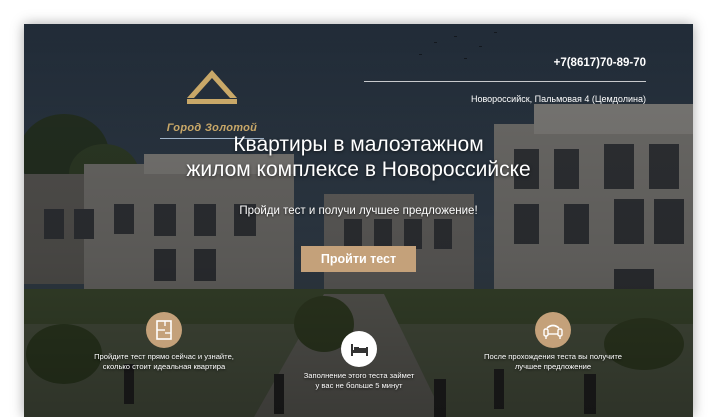  What do you see at coordinates (553, 356) in the screenshot?
I see `feature-3-line-1: После прохождения теста вы получите` at bounding box center [553, 356].